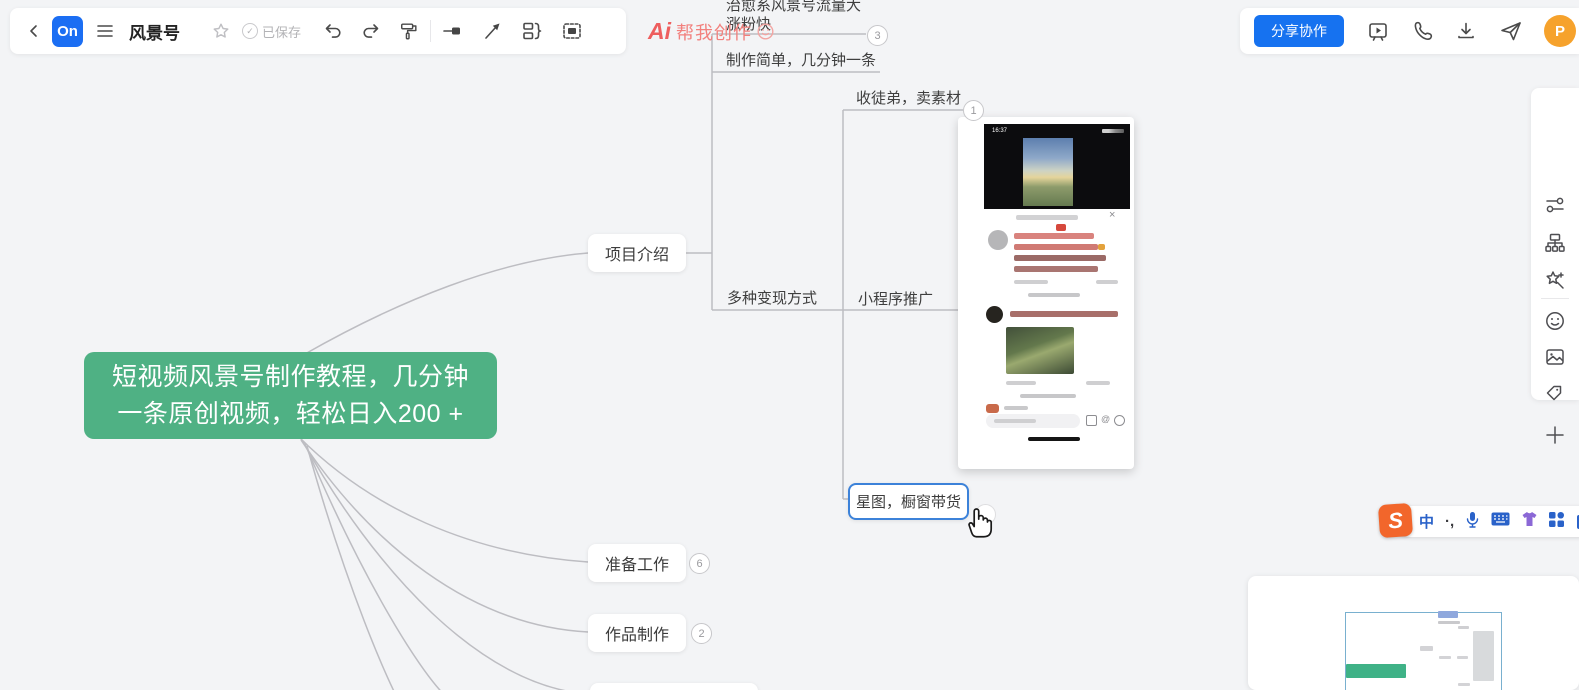  I want to click on sidebar-divider, so click(1555, 298).